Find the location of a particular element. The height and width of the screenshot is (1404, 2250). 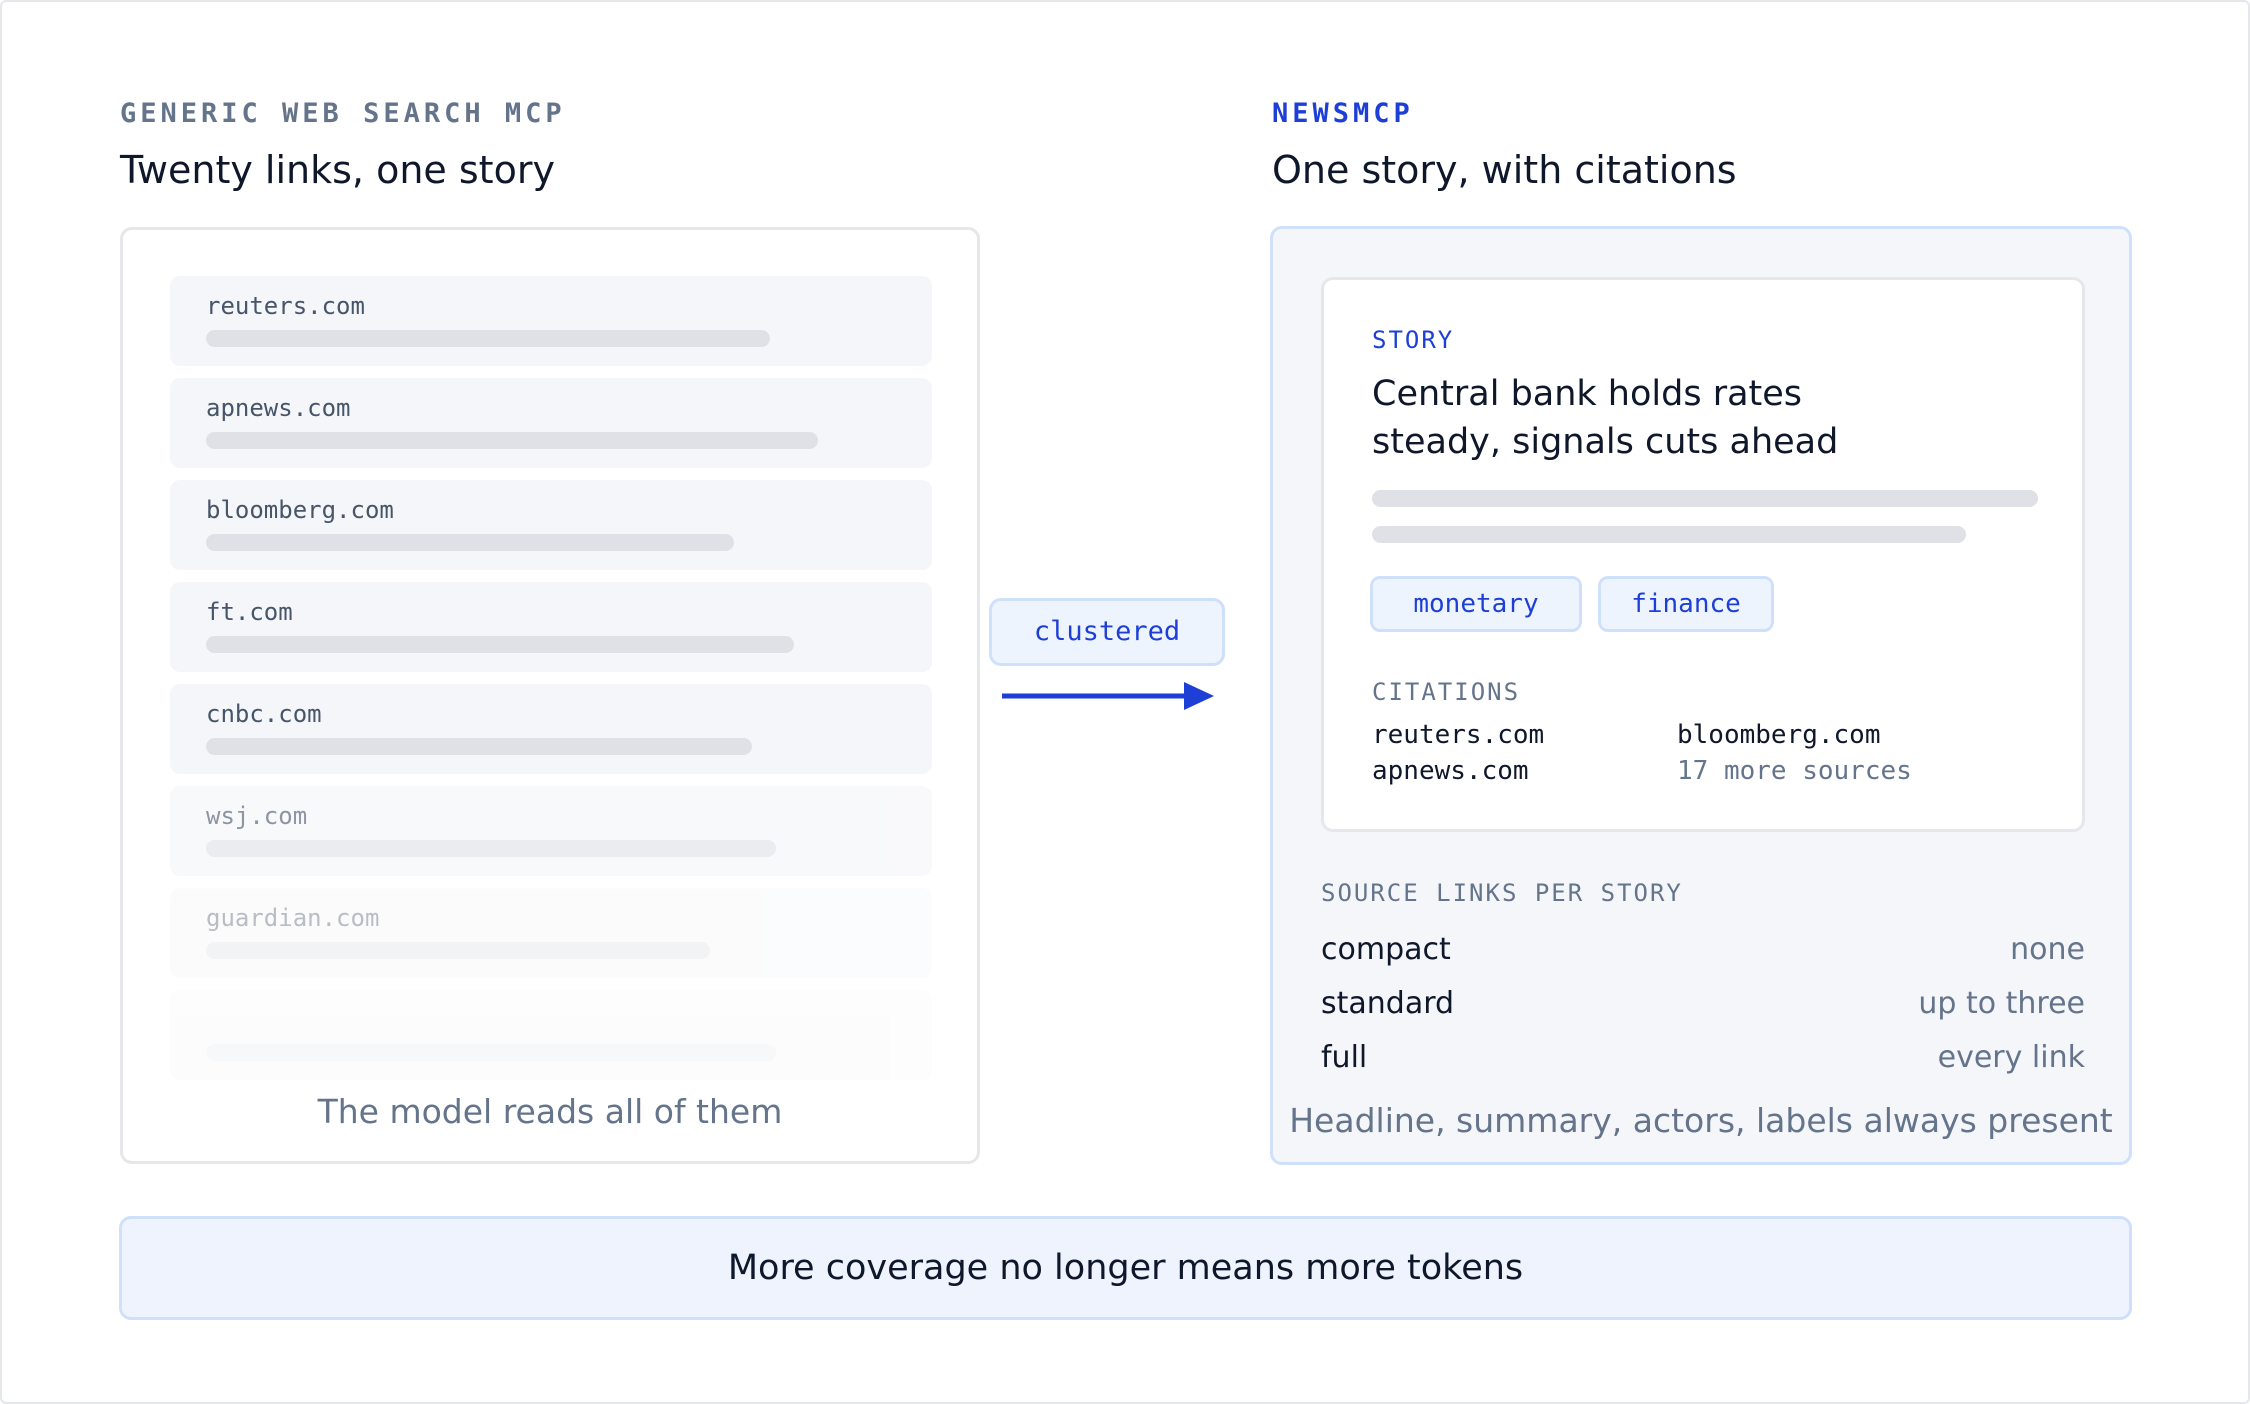

left-caption: The model reads all of them is located at coordinates (550, 1111).